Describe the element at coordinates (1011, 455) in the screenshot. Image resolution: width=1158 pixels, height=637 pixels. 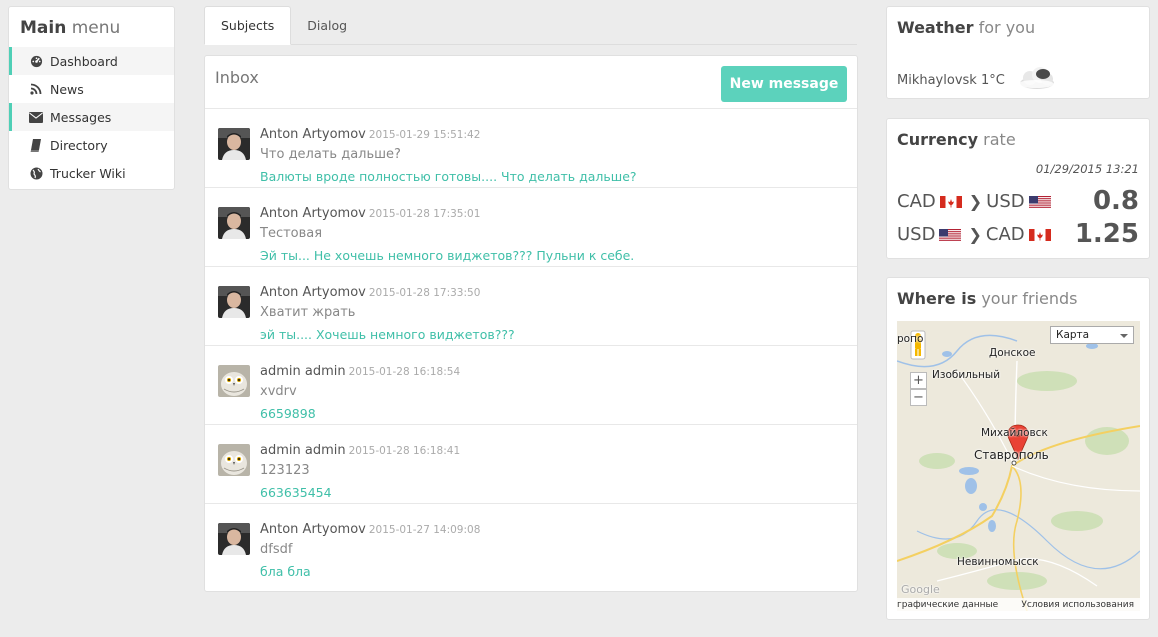
I see `map-label: Ставрополь` at that location.